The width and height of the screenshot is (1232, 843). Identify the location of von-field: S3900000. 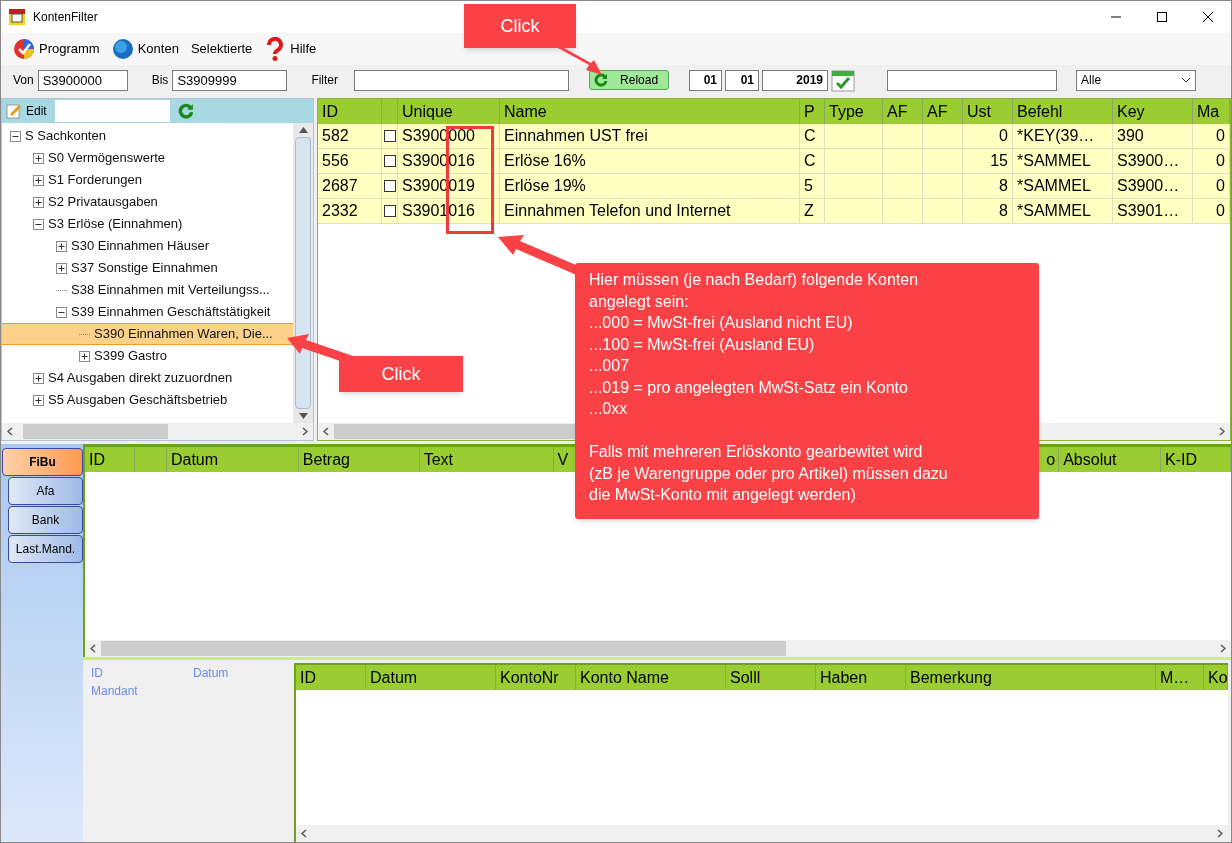
(82, 80).